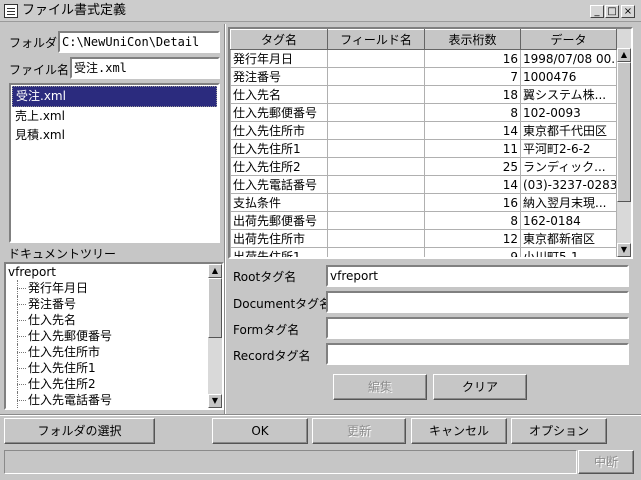  What do you see at coordinates (114, 163) in the screenshot?
I see `file-list: 受注.xml 売上.xml 見積.xml` at bounding box center [114, 163].